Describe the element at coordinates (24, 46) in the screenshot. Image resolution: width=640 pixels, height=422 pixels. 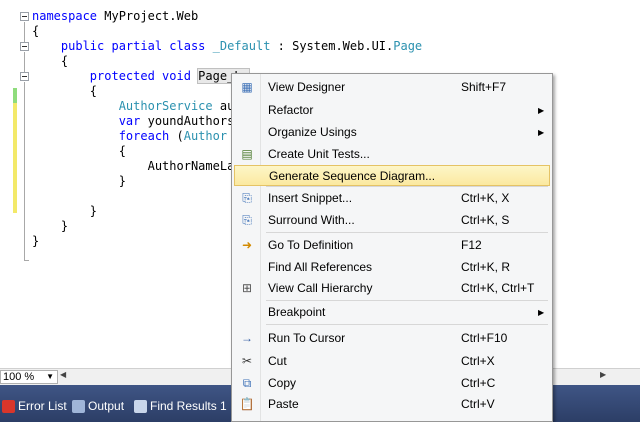
I see `collapse-class-icon` at that location.